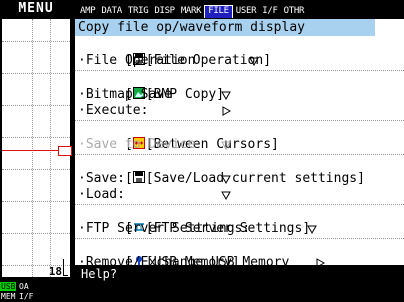 The height and width of the screenshot is (302, 404). What do you see at coordinates (246, 11) in the screenshot?
I see `tab-user: USER` at bounding box center [246, 11].